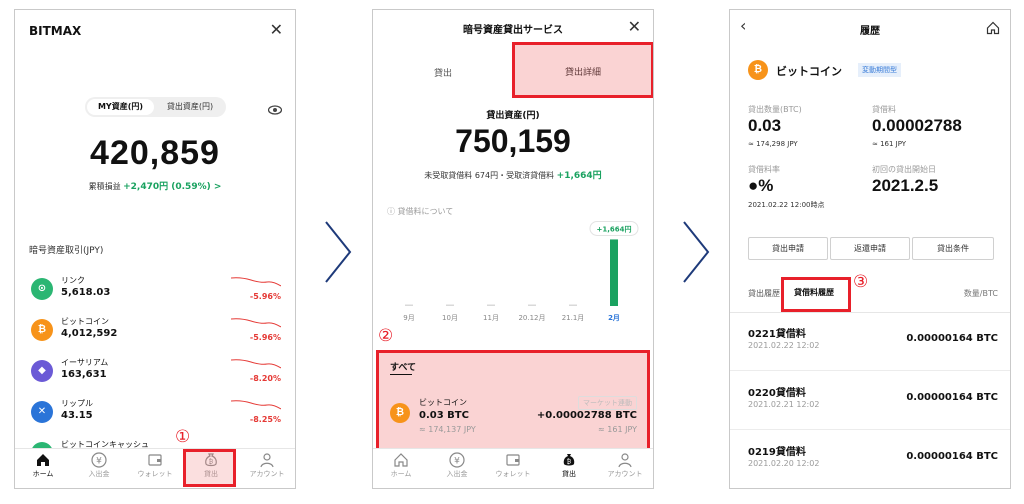  I want to click on chart-tick-label: 10月, so click(450, 318).